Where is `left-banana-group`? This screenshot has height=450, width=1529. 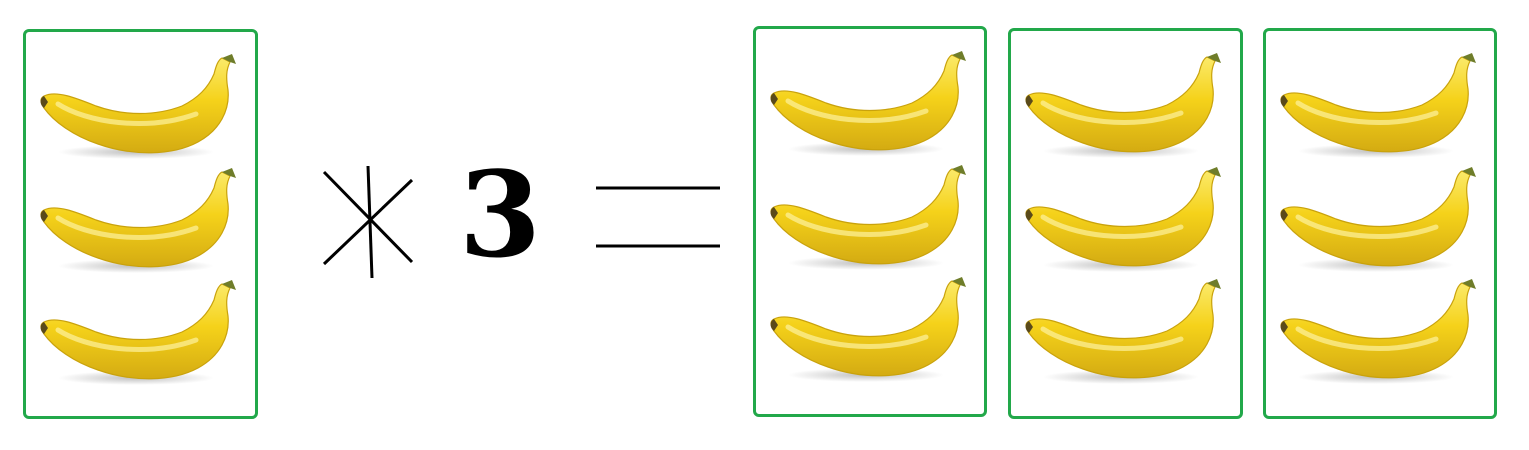
left-banana-group is located at coordinates (140, 224).